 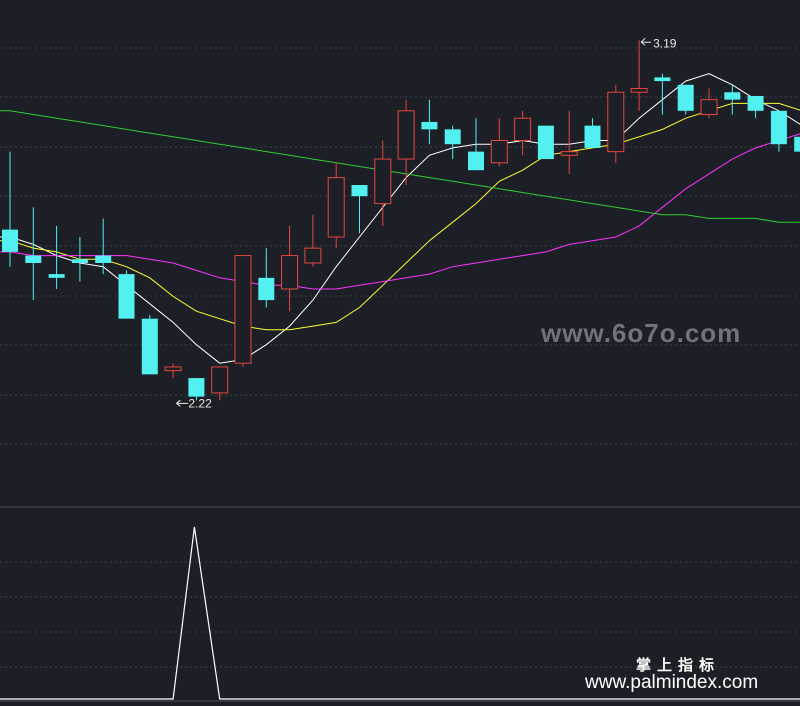 What do you see at coordinates (200, 403) in the screenshot?
I see `annotation-label-1: 2.22` at bounding box center [200, 403].